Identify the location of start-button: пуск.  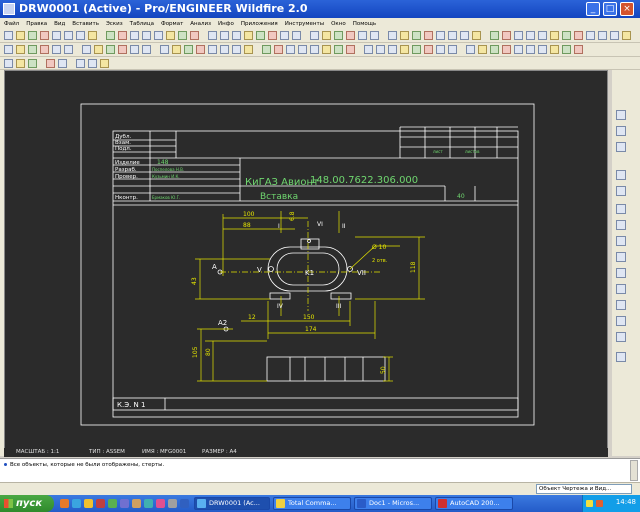
(27, 503).